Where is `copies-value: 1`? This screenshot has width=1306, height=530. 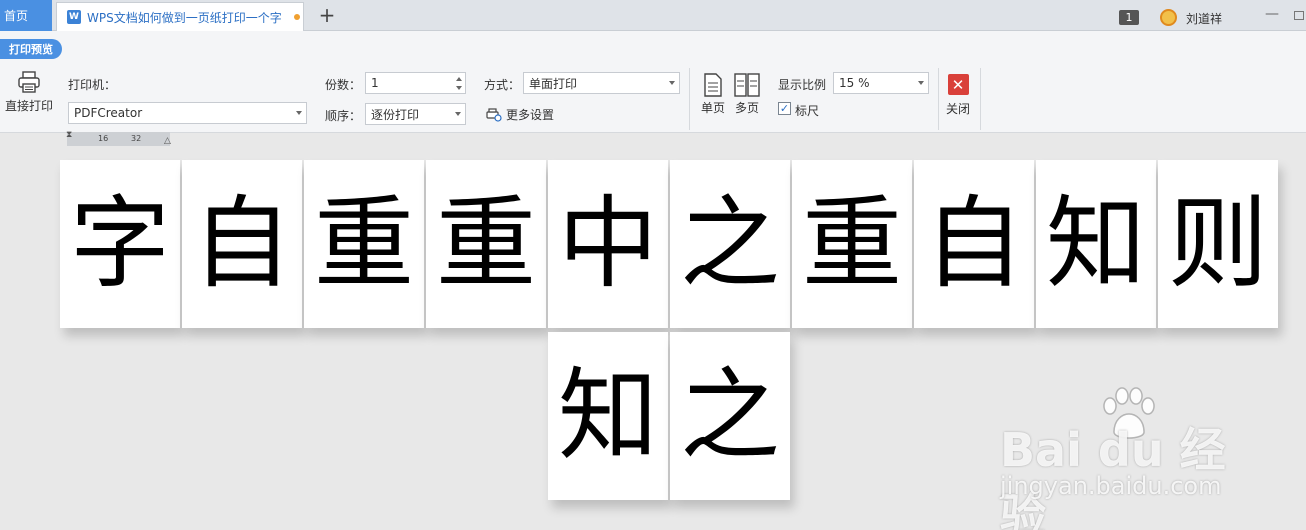 copies-value: 1 is located at coordinates (375, 83).